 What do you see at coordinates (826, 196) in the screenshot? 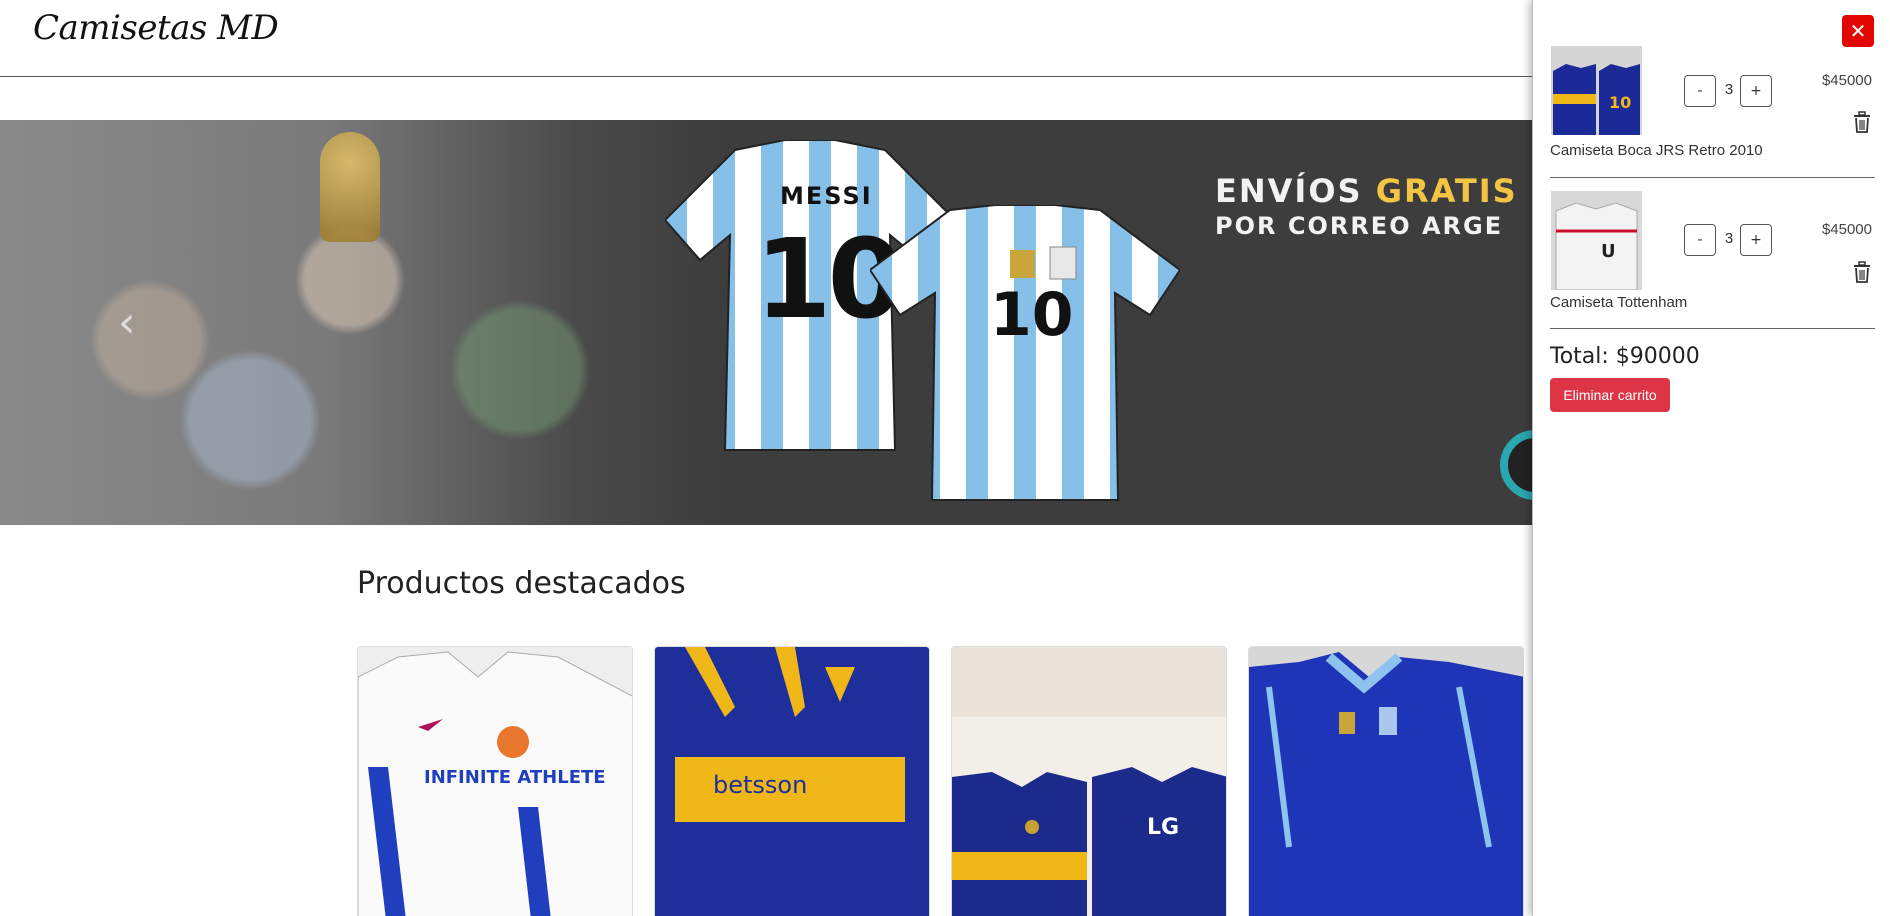
I see `jersey-name-text: MESSI` at bounding box center [826, 196].